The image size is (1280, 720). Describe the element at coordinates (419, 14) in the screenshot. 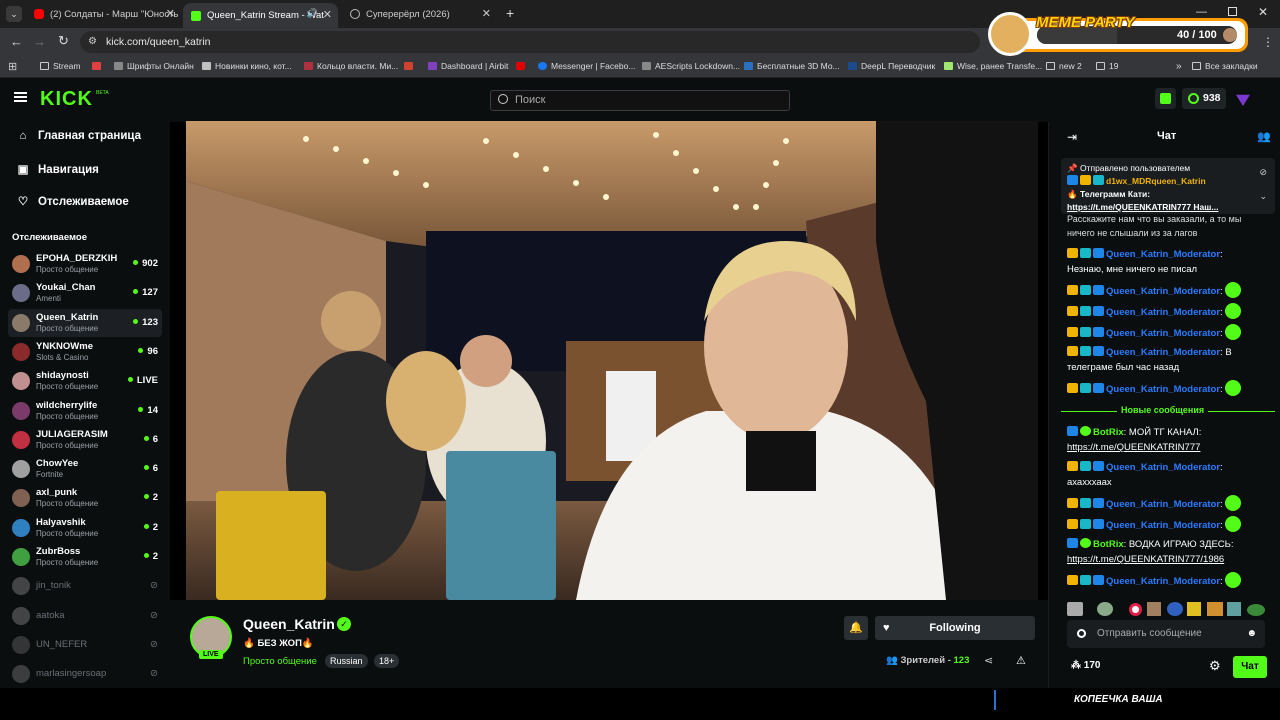

I see `browser-tab: Суперерёрл (2026) ✕` at that location.